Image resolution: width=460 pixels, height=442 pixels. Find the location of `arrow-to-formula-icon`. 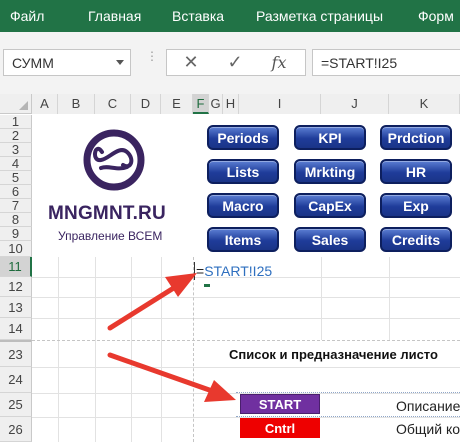

arrow-to-formula-icon is located at coordinates (152, 302).